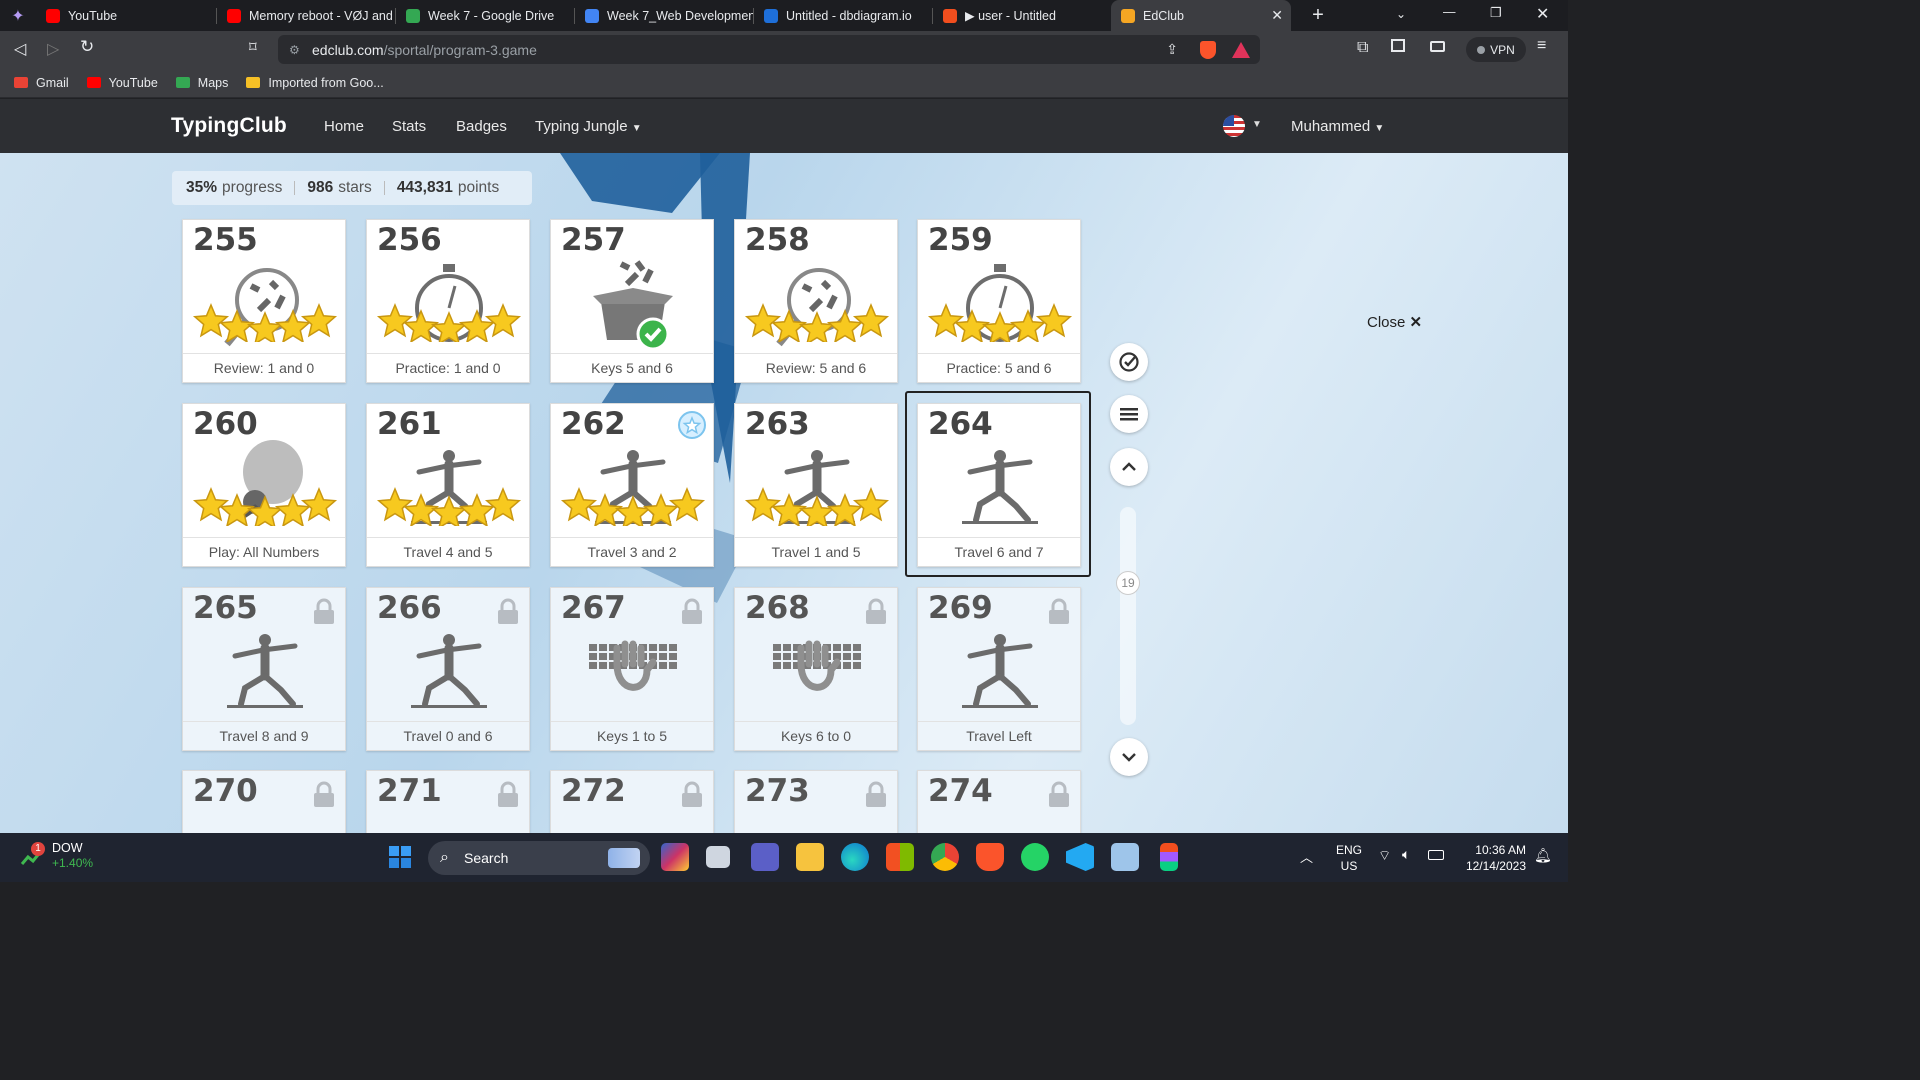  What do you see at coordinates (1543, 855) in the screenshot?
I see `notification-bell-icon: 🔔︎` at bounding box center [1543, 855].